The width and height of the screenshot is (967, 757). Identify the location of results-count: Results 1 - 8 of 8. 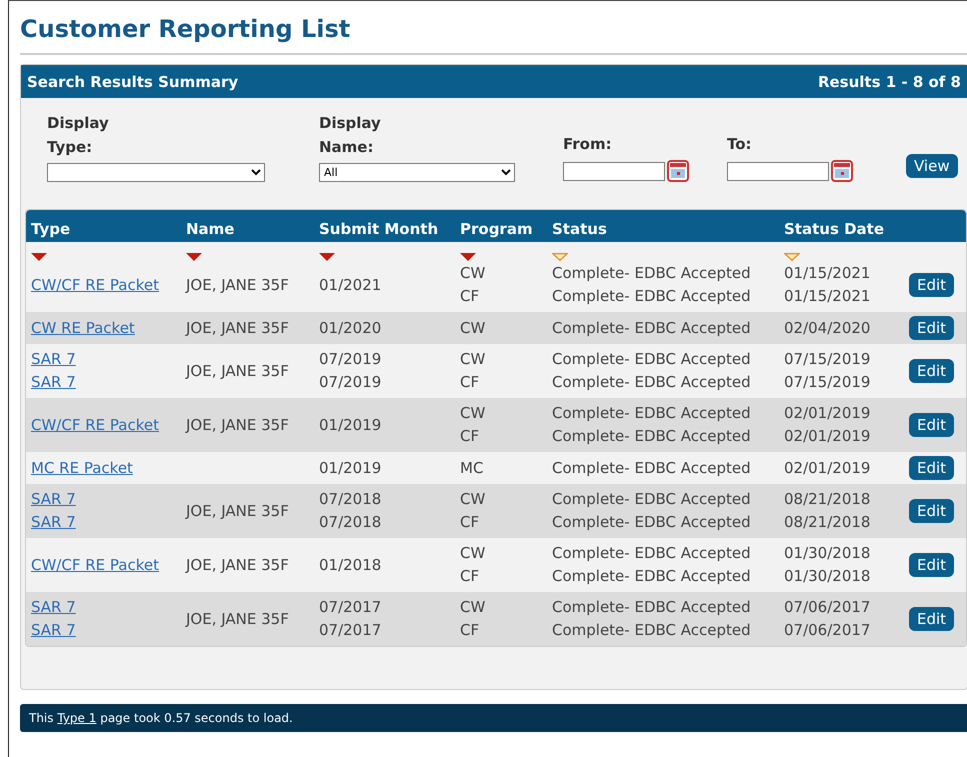
(889, 81).